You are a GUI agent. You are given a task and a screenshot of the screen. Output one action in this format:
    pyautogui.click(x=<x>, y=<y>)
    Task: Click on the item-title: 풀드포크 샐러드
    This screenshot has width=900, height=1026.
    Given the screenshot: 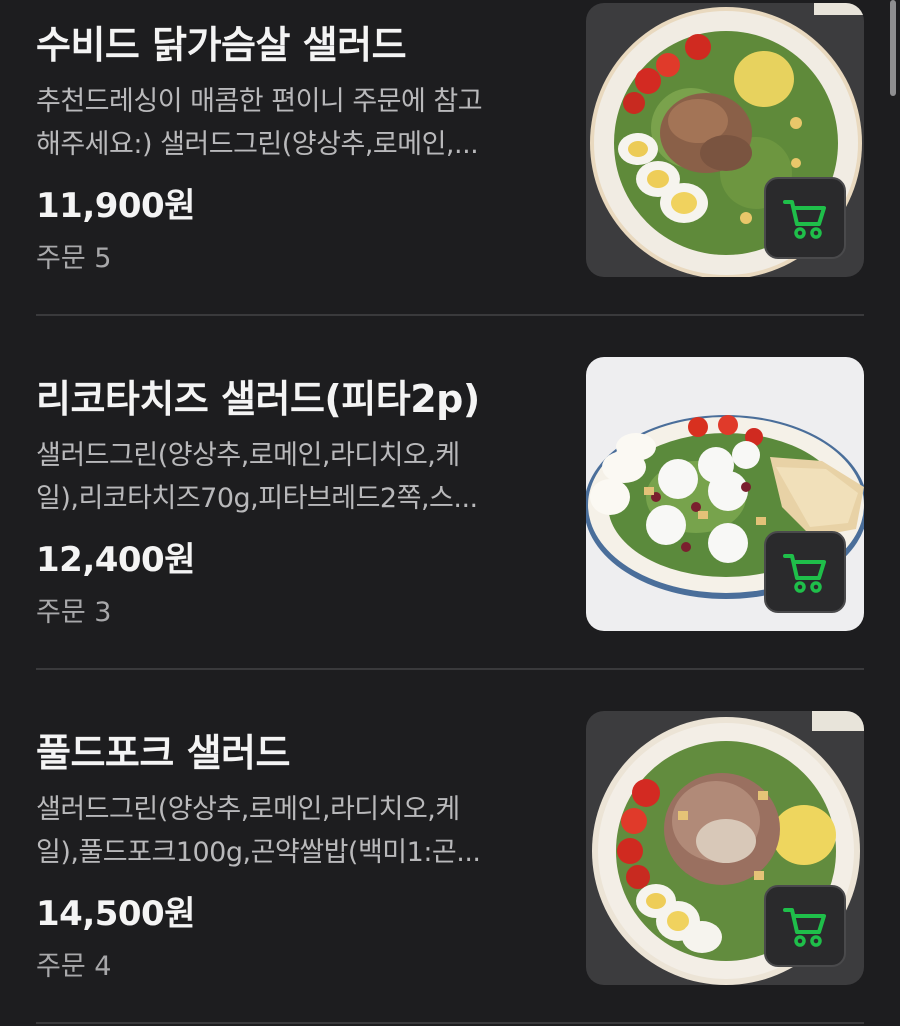 What is the action you would take?
    pyautogui.click(x=163, y=753)
    